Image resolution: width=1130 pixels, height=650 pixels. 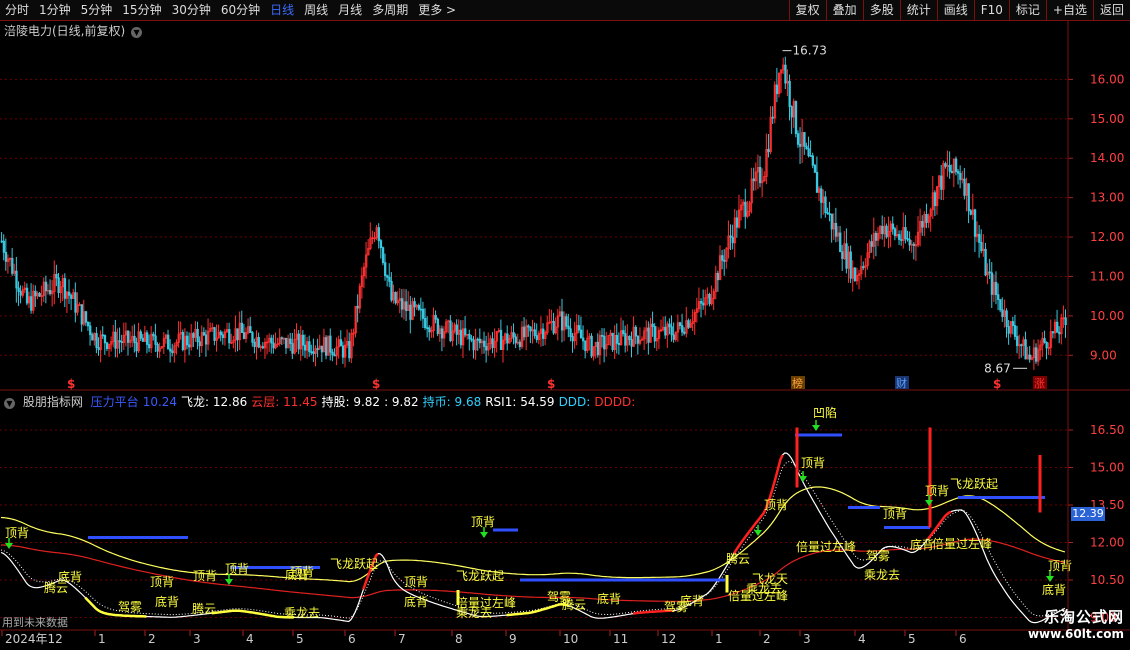 What do you see at coordinates (9, 403) in the screenshot?
I see `chevron-down-icon: ▼` at bounding box center [9, 403].